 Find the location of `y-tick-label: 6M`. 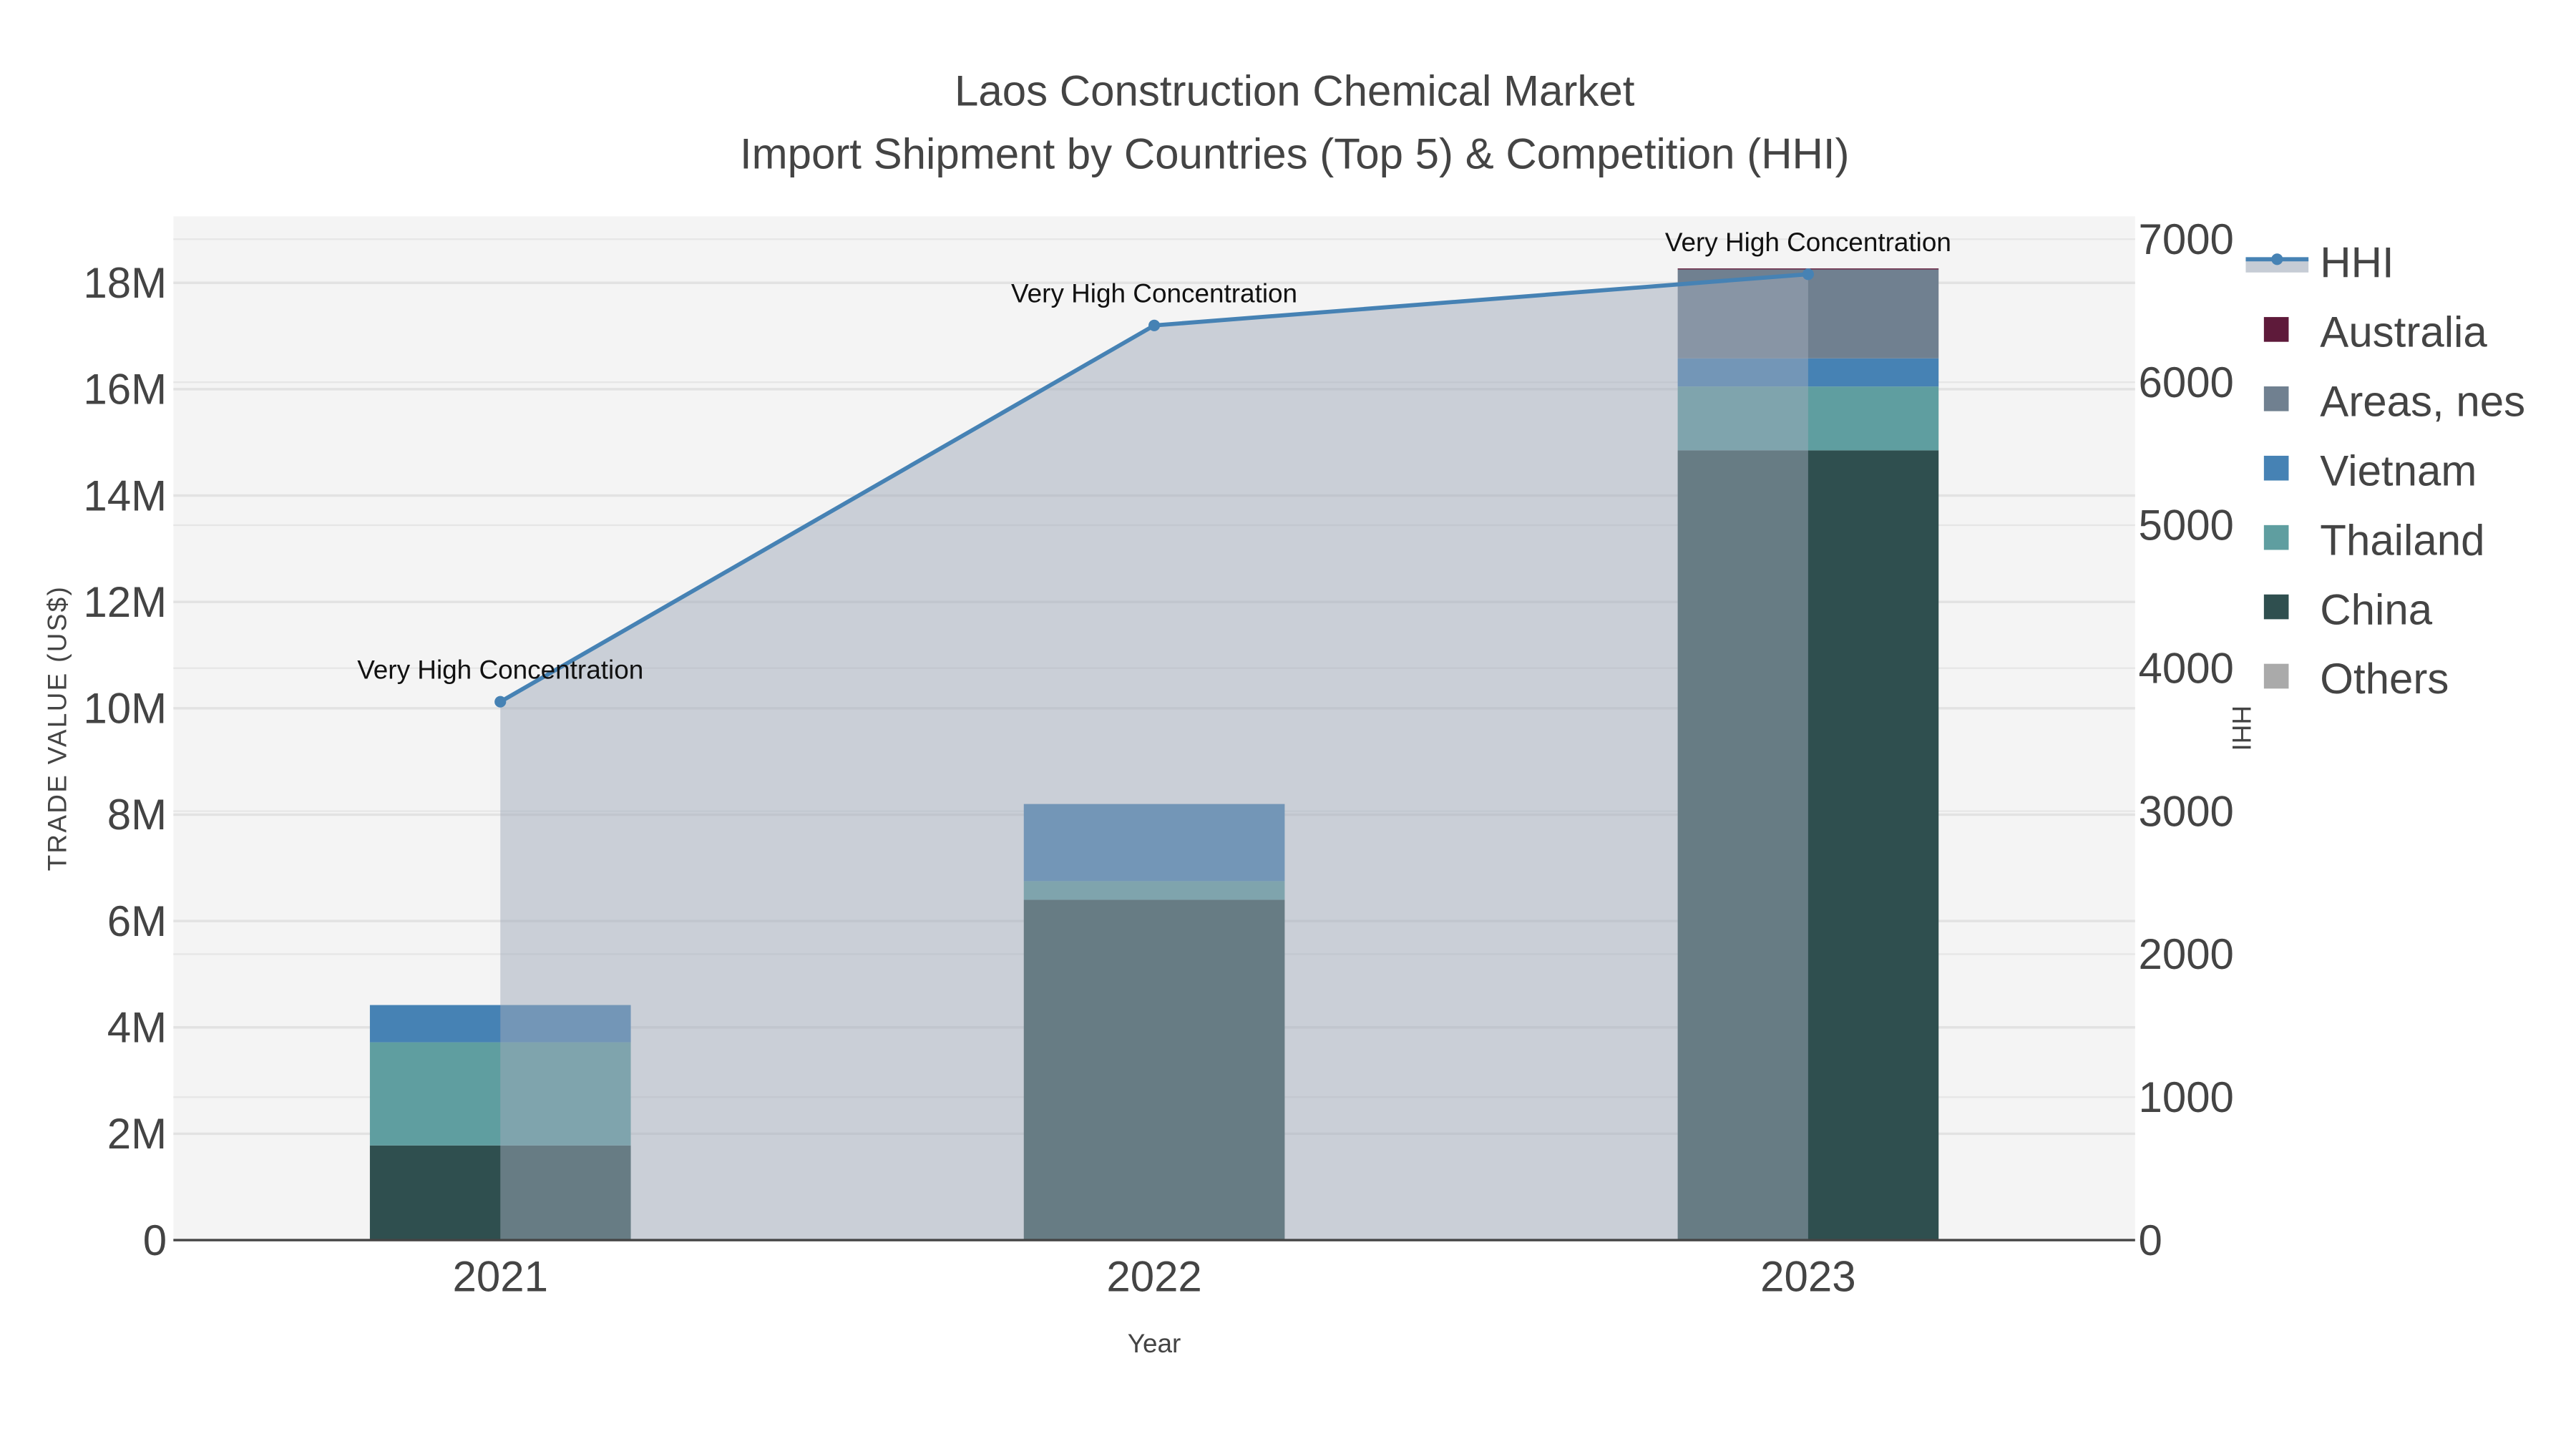

y-tick-label: 6M is located at coordinates (137, 921).